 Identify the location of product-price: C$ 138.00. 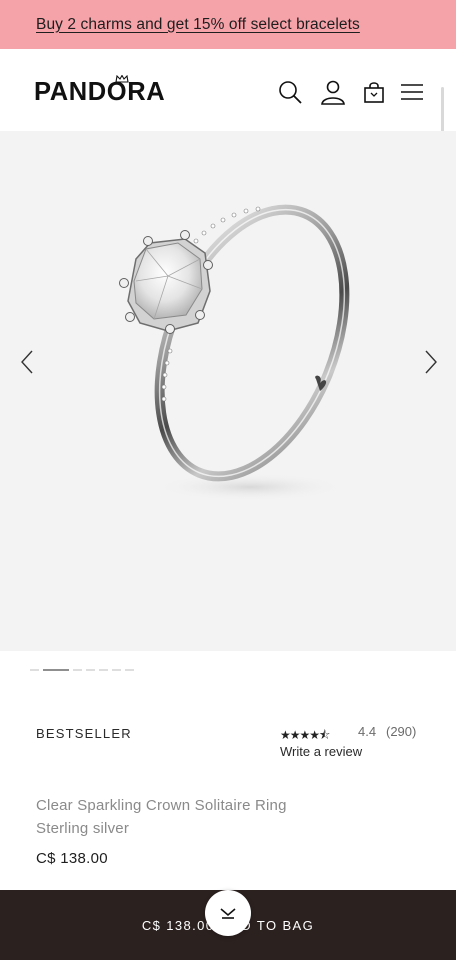
(72, 858).